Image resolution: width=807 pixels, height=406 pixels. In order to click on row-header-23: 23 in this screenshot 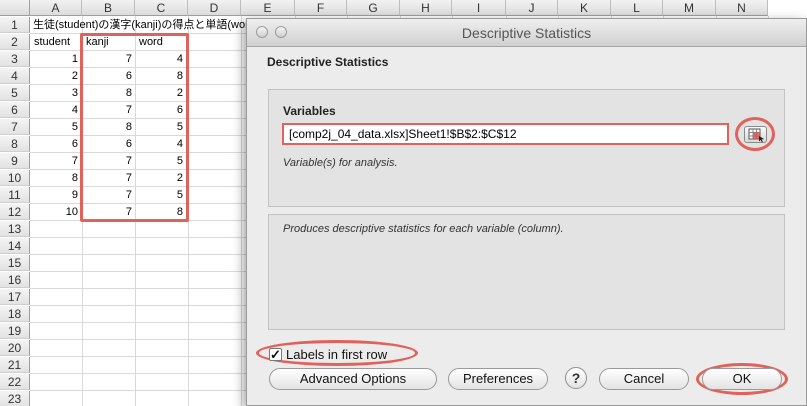, I will do `click(15, 398)`.